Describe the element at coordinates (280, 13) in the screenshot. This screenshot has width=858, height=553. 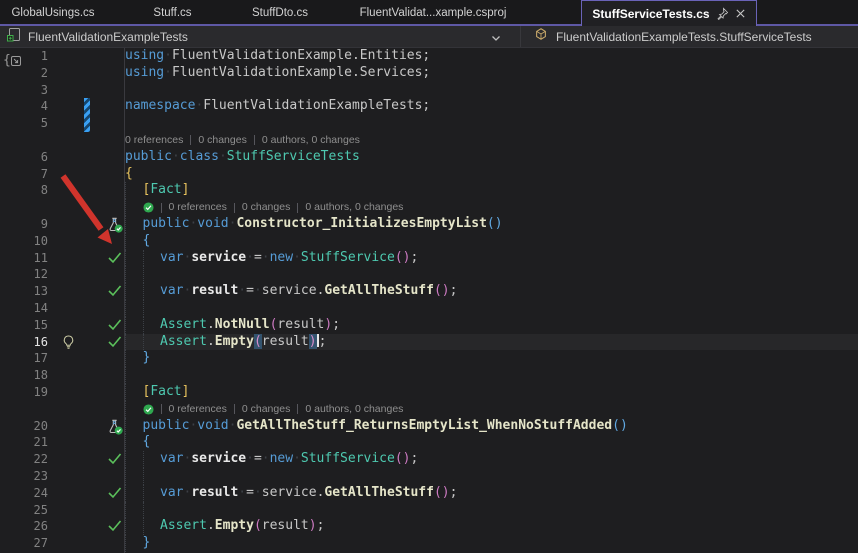
I see `tab-stuffdto.cs: StuffDto.cs` at that location.